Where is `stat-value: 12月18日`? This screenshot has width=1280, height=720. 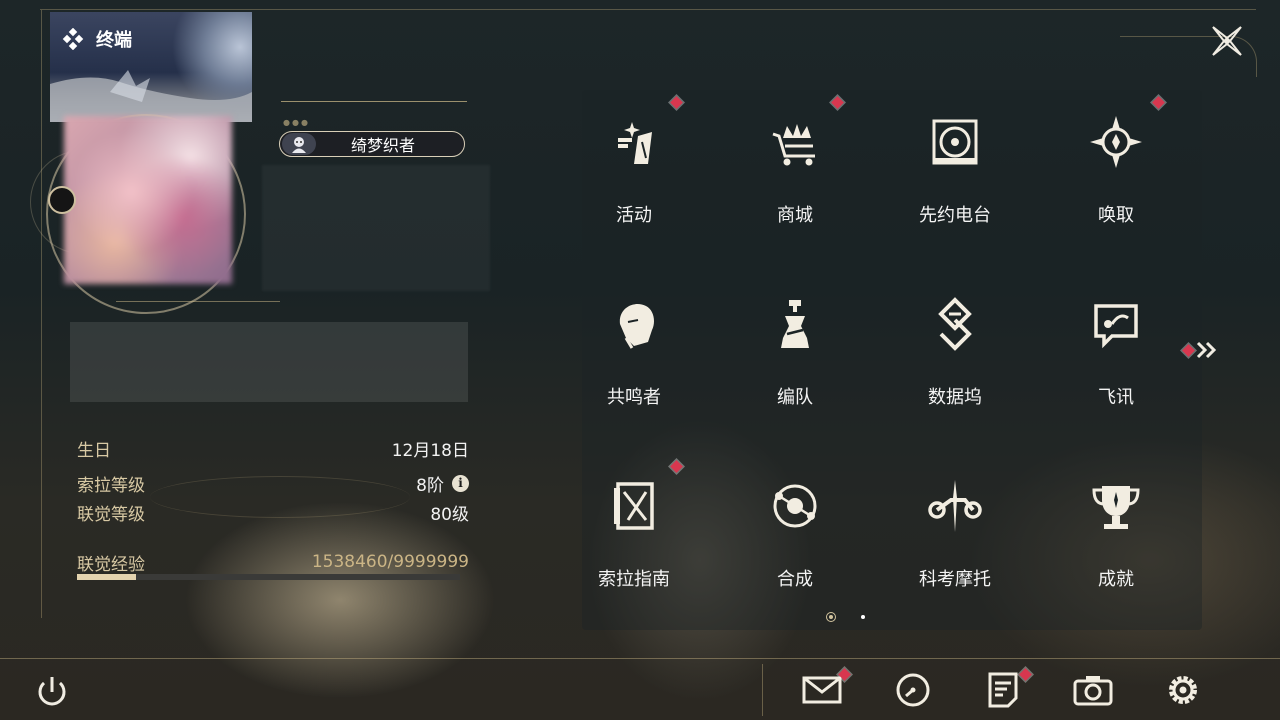 stat-value: 12月18日 is located at coordinates (430, 450).